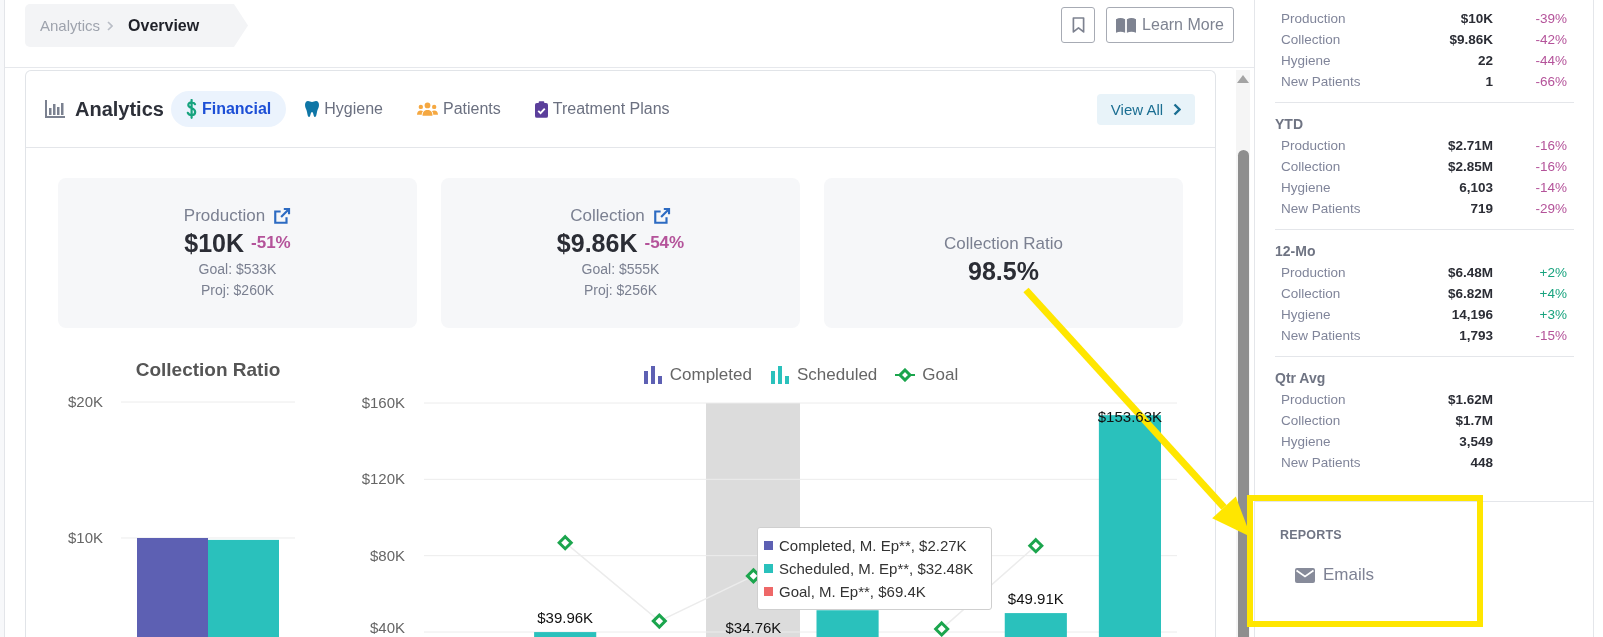 The width and height of the screenshot is (1603, 637). Describe the element at coordinates (1470, 293) in the screenshot. I see `metric-value: $6.82M` at that location.